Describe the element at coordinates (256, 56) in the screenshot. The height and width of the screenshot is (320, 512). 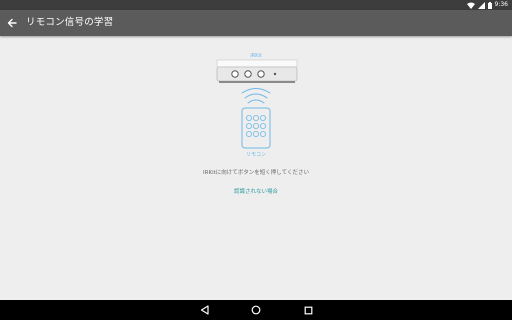
I see `device-label: IRKit` at that location.